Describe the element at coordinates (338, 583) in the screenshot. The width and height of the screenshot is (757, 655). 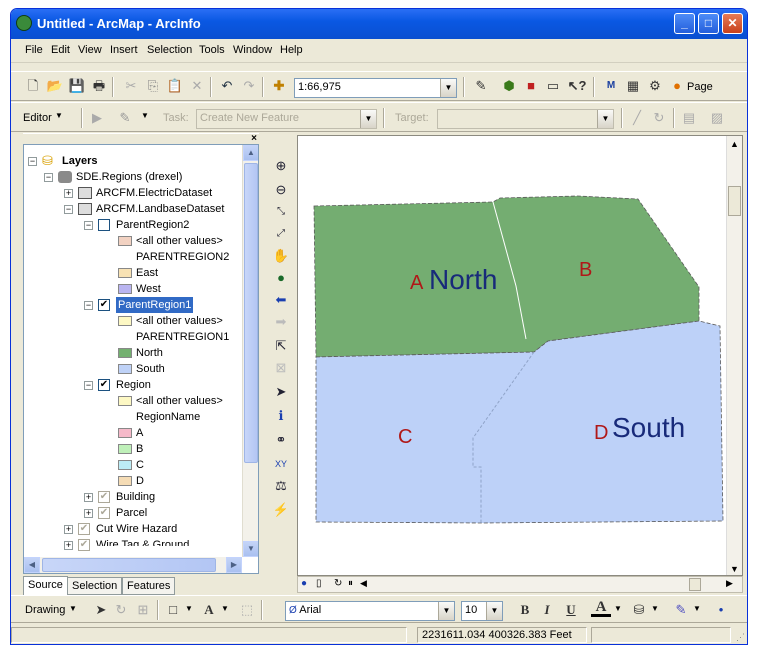
I see `refresh-icon: ↻` at that location.